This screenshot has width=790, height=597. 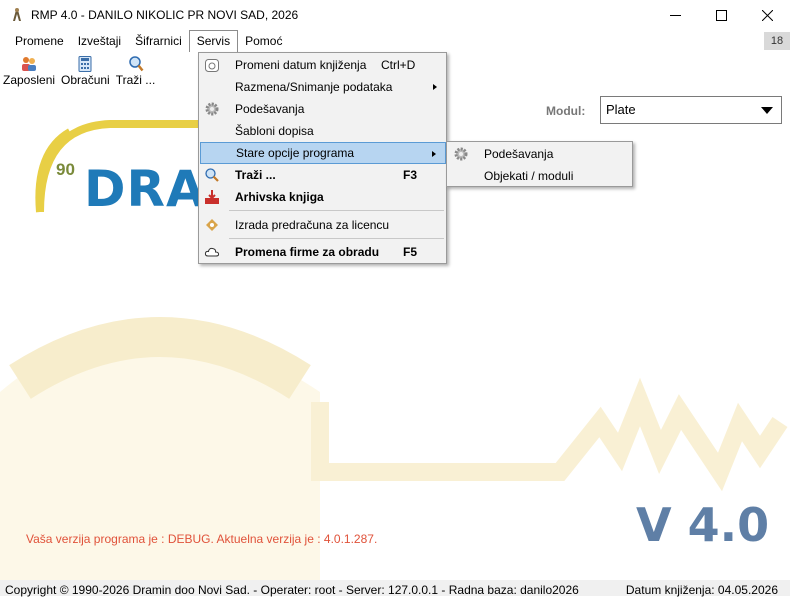 I want to click on menu-item-trazi: Traži ... F3, so click(x=323, y=175).